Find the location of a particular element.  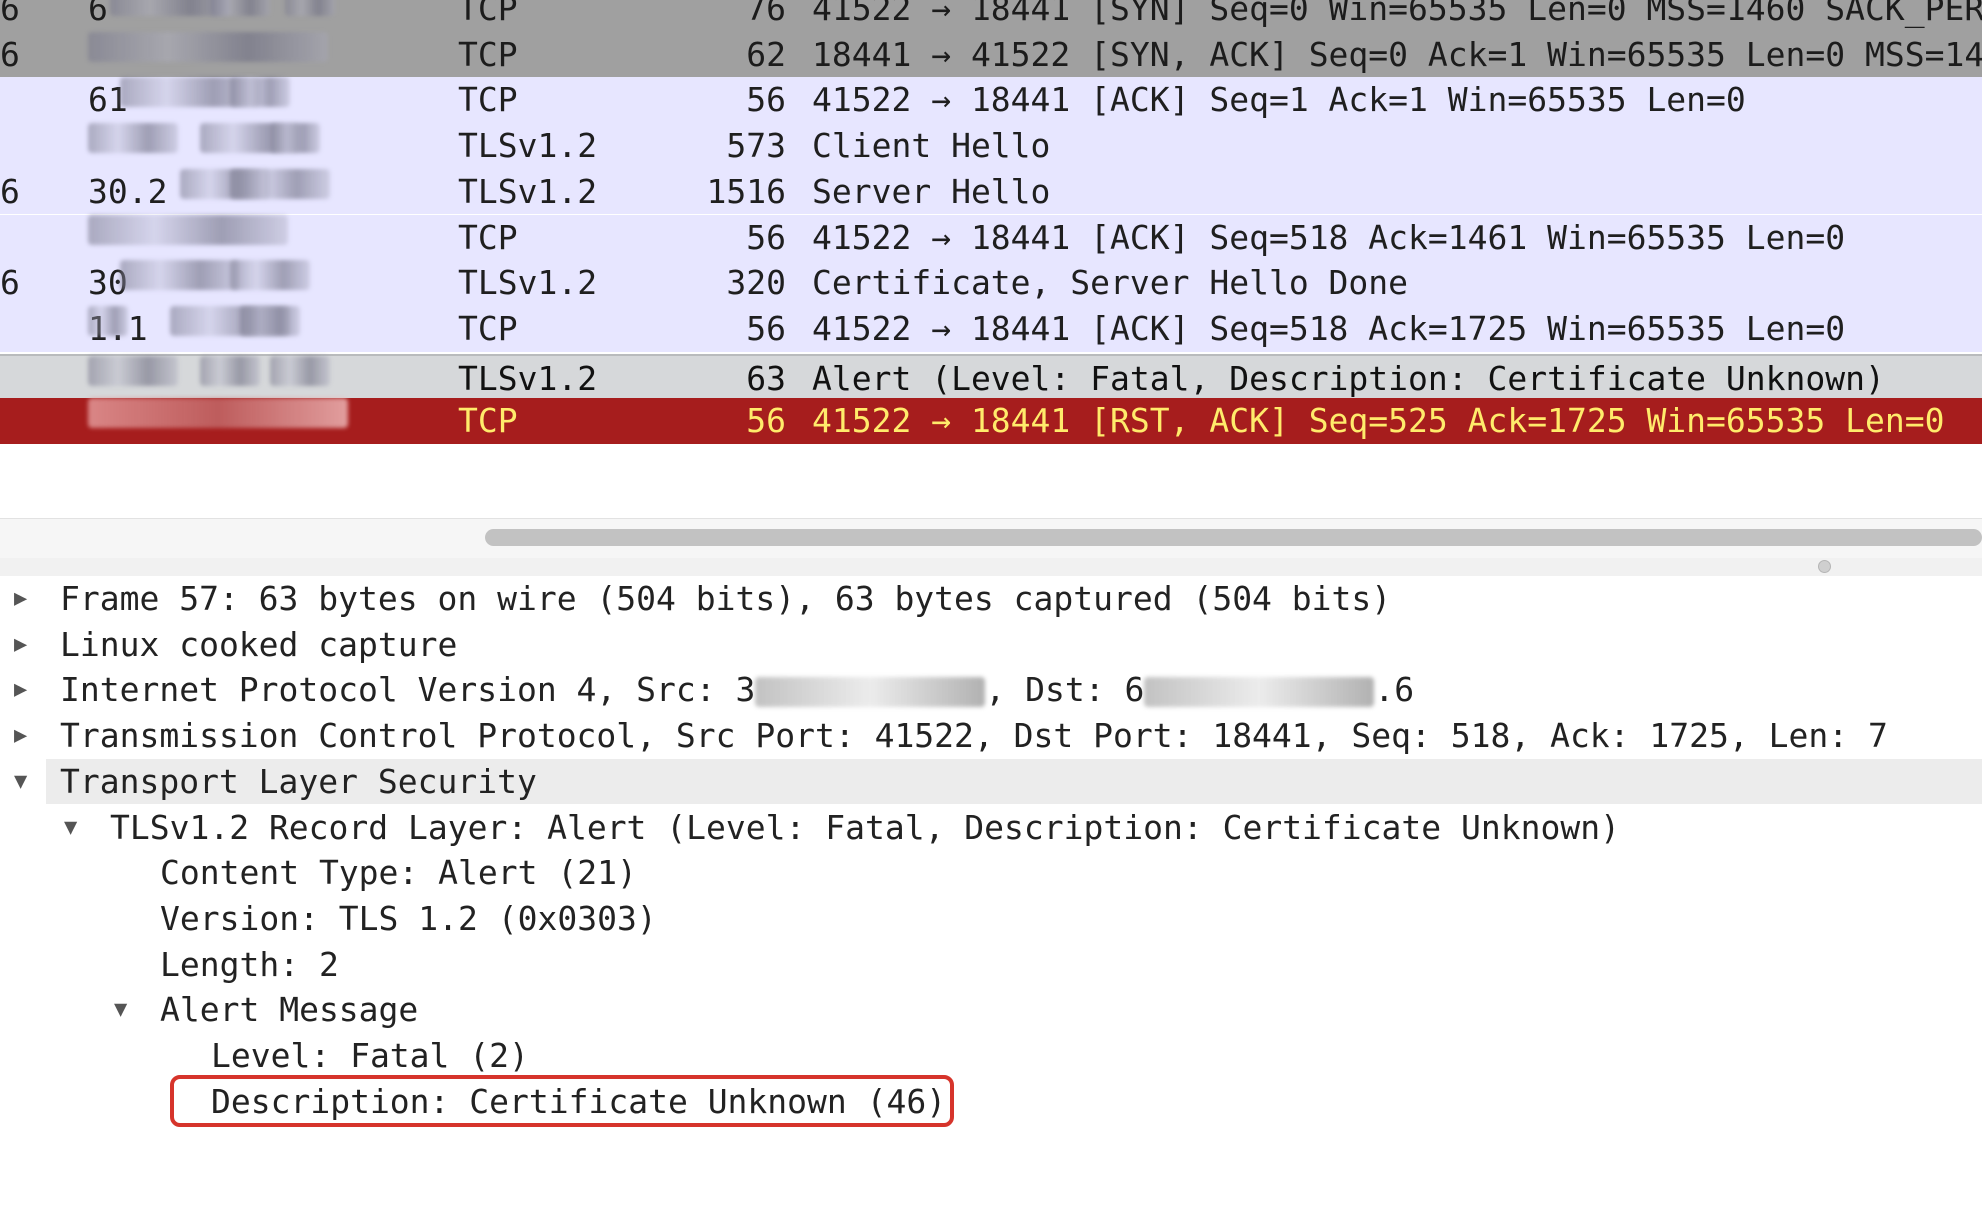

packet-source: 6 is located at coordinates (98, 14).